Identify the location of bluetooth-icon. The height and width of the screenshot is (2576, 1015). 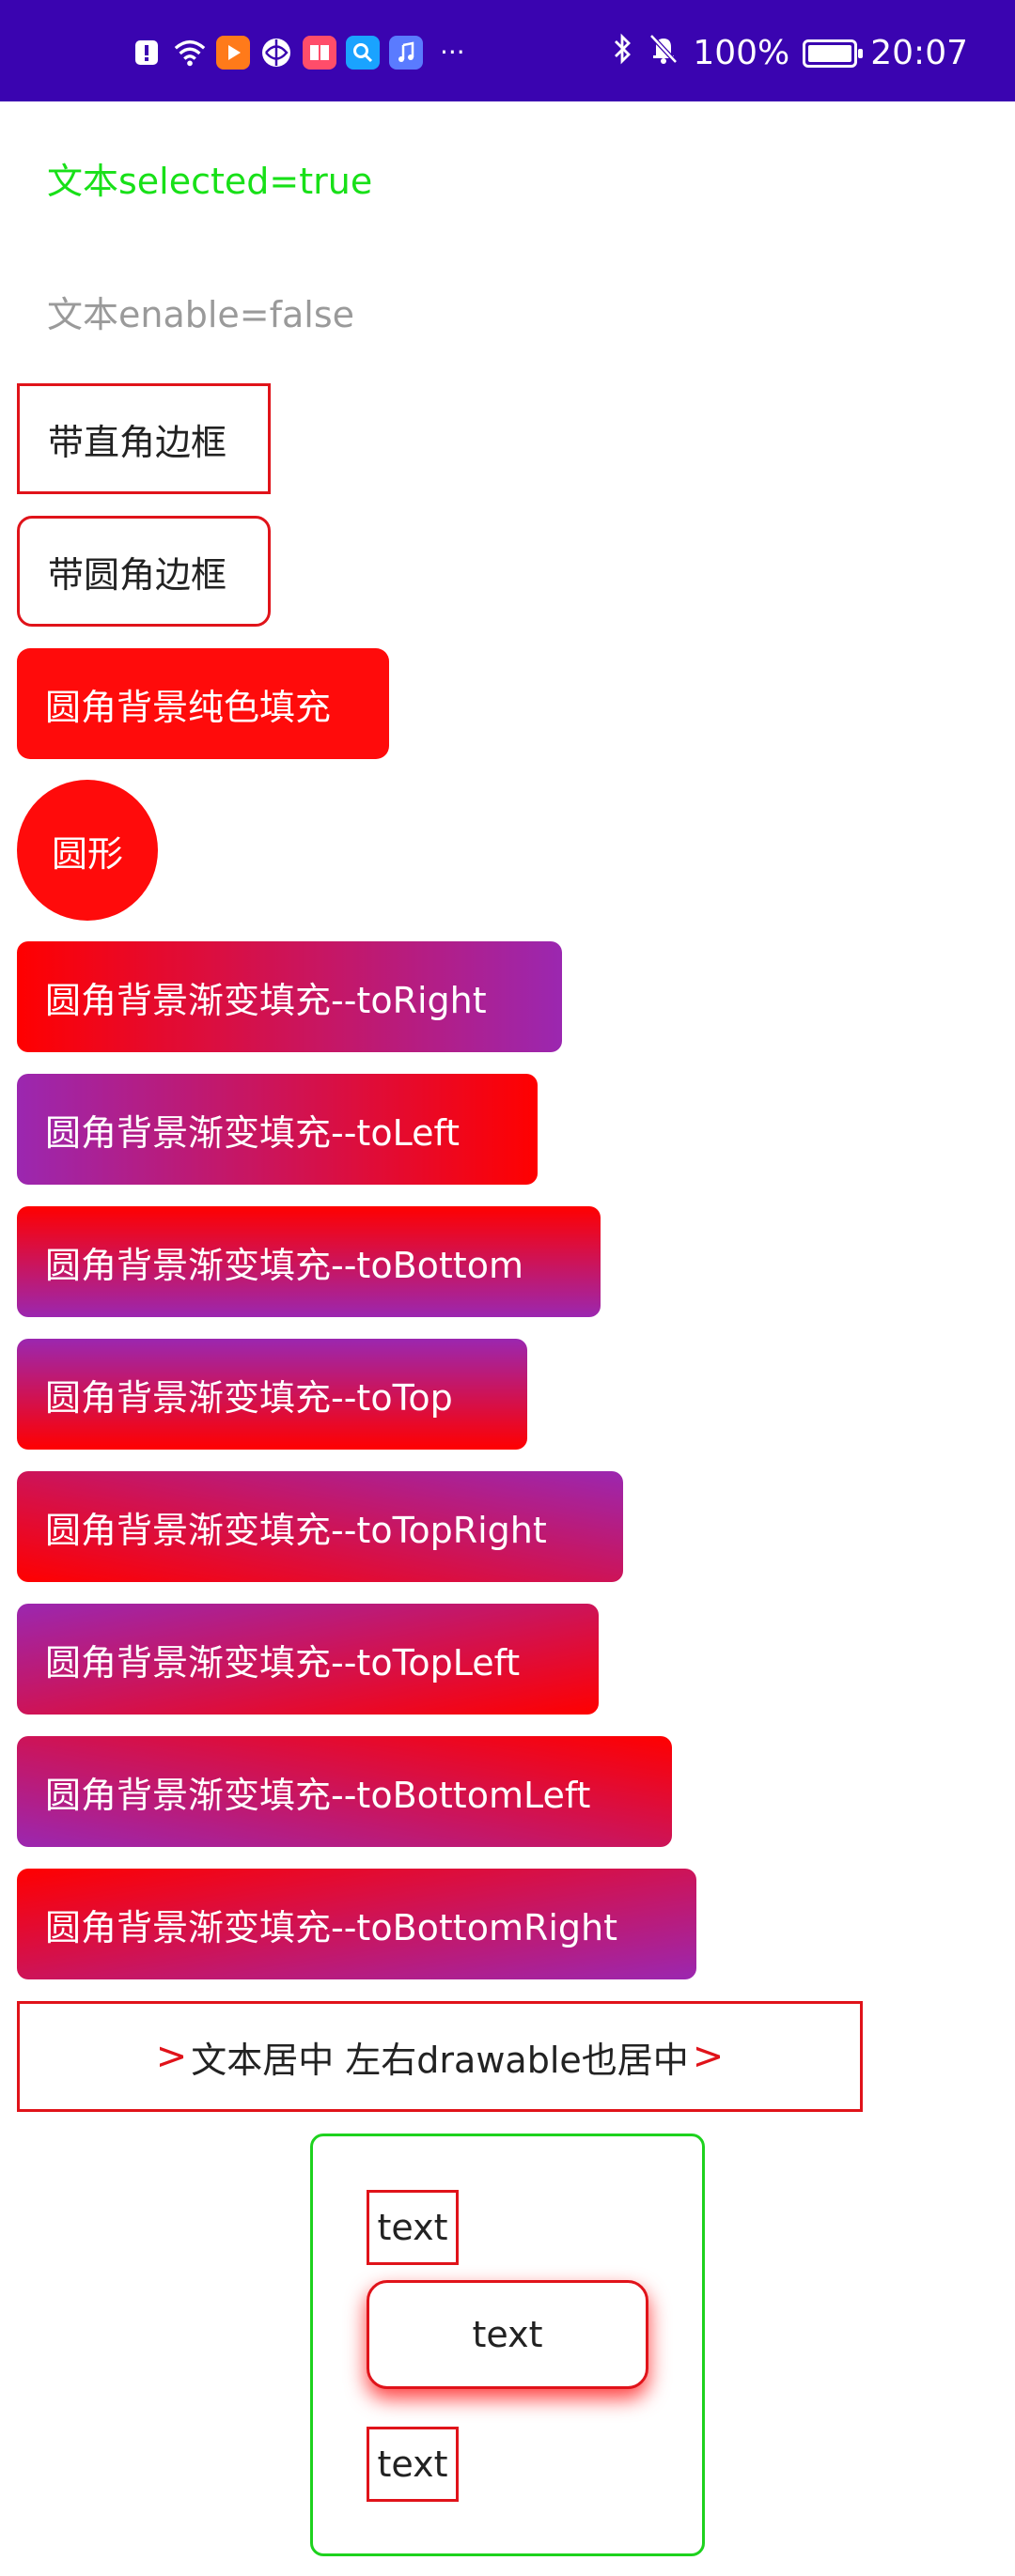
(623, 53).